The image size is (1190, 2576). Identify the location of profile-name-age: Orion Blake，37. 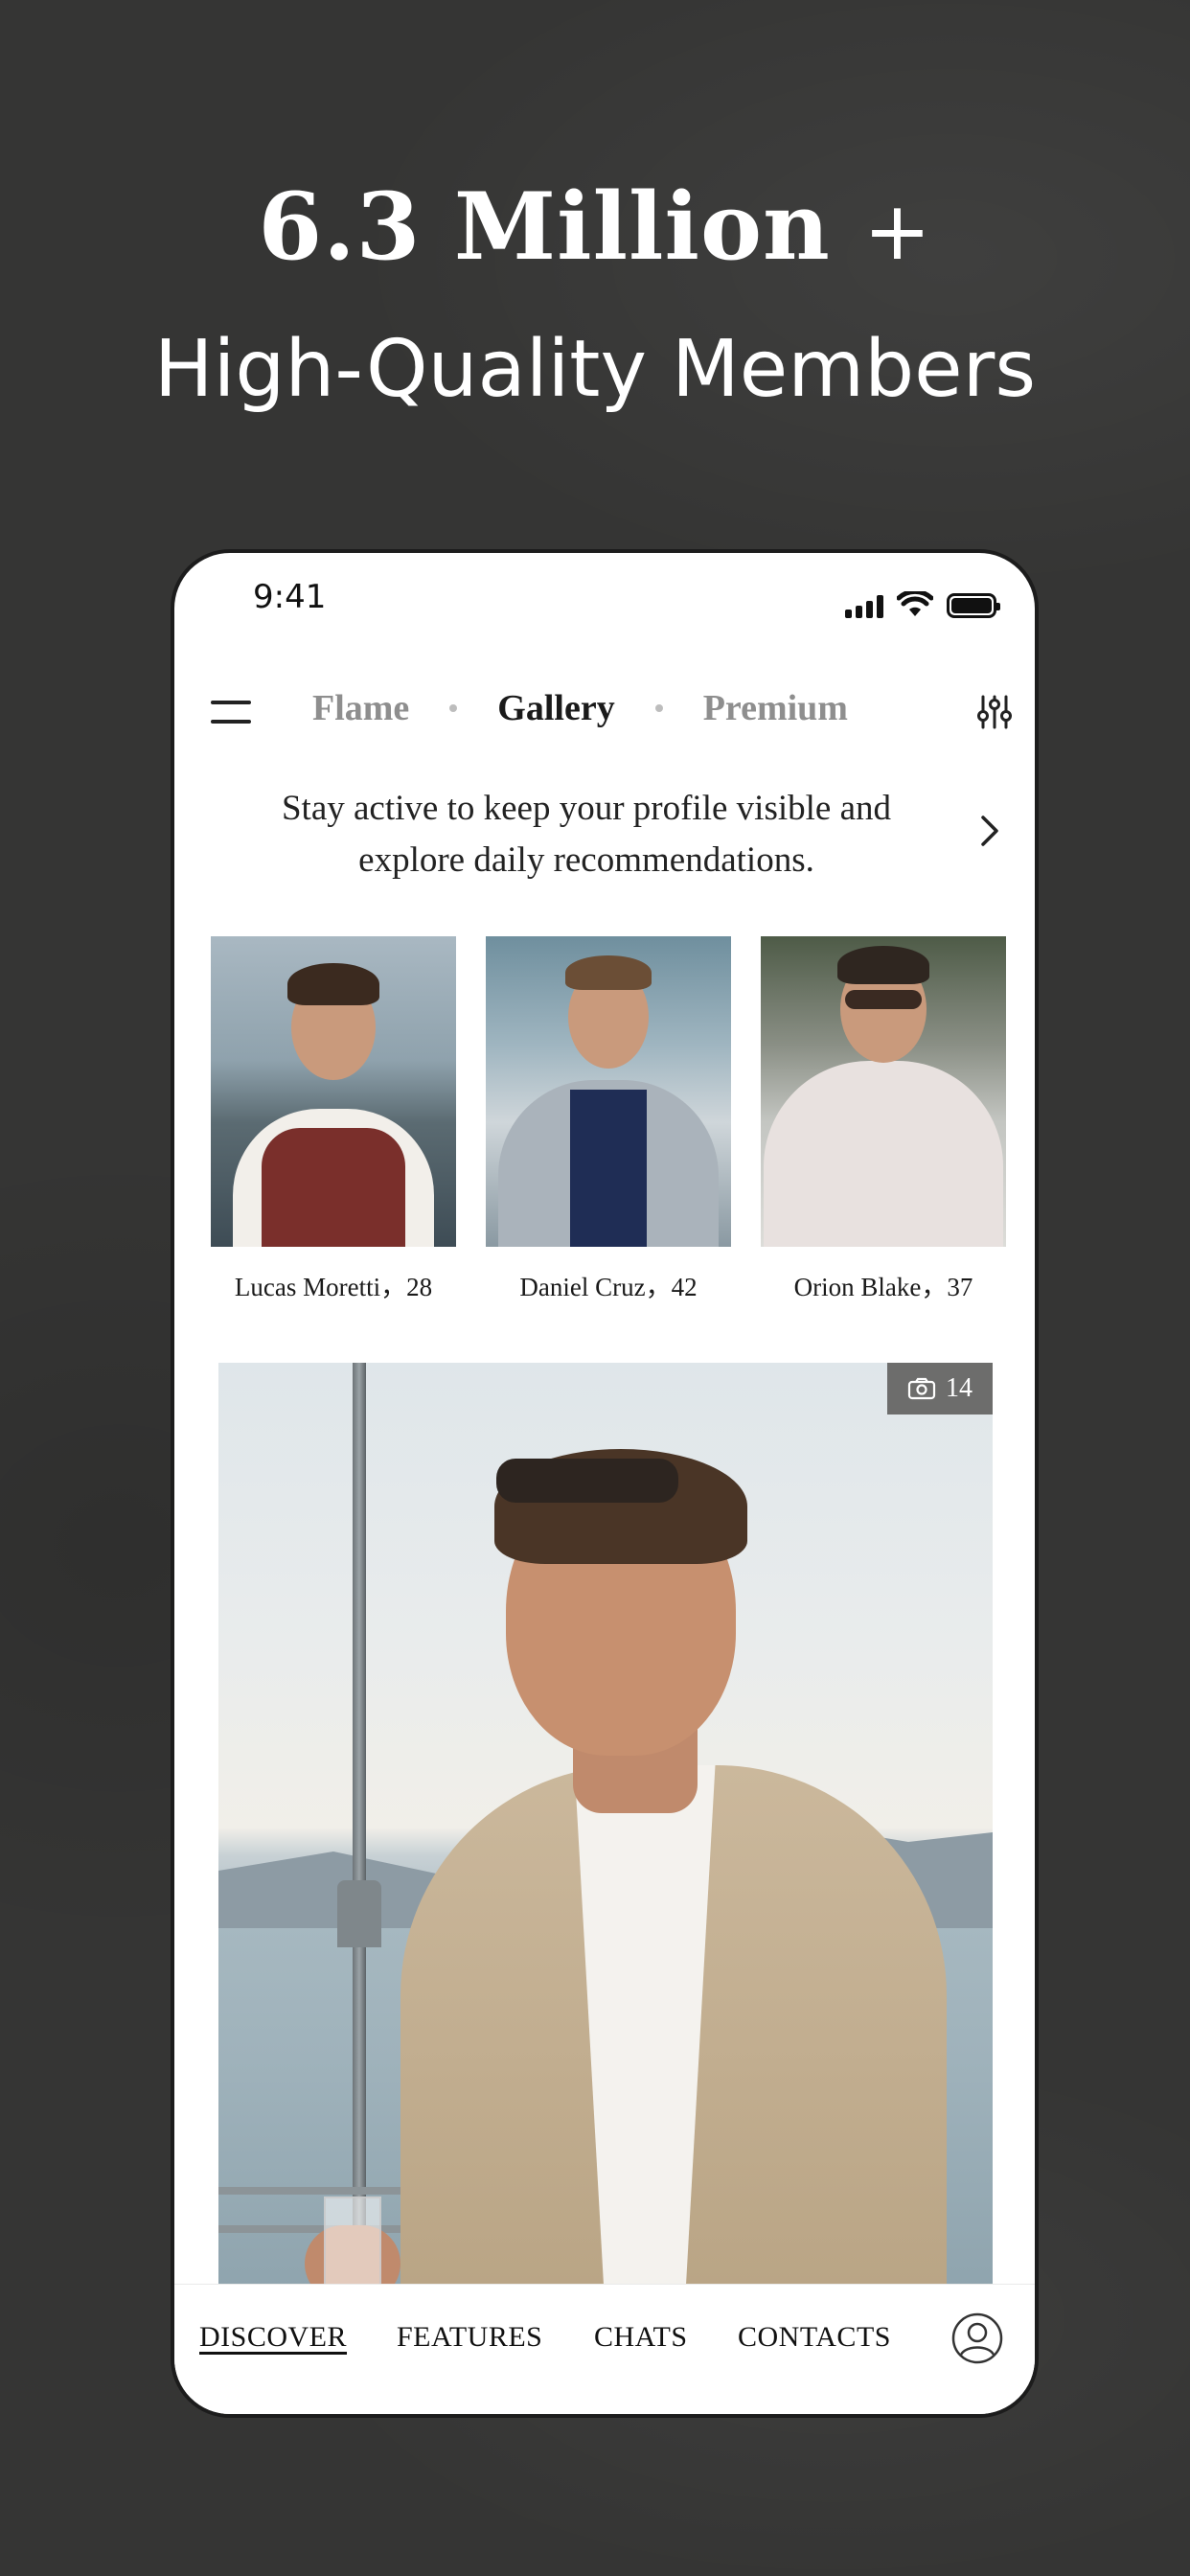
(883, 1287).